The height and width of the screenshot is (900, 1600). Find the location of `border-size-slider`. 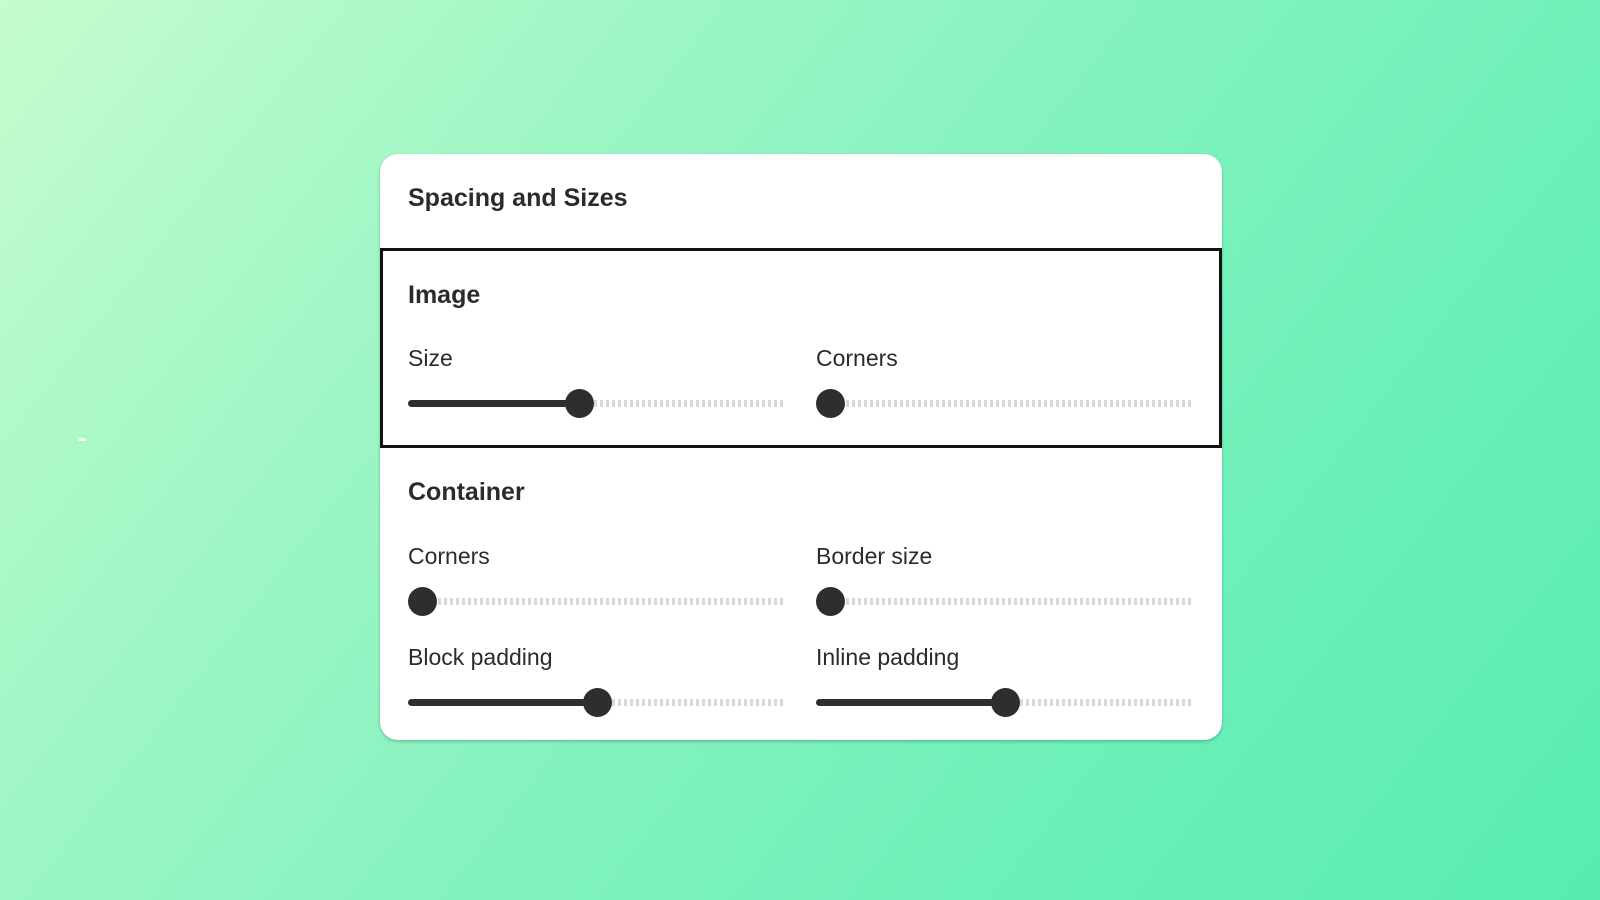

border-size-slider is located at coordinates (1005, 601).